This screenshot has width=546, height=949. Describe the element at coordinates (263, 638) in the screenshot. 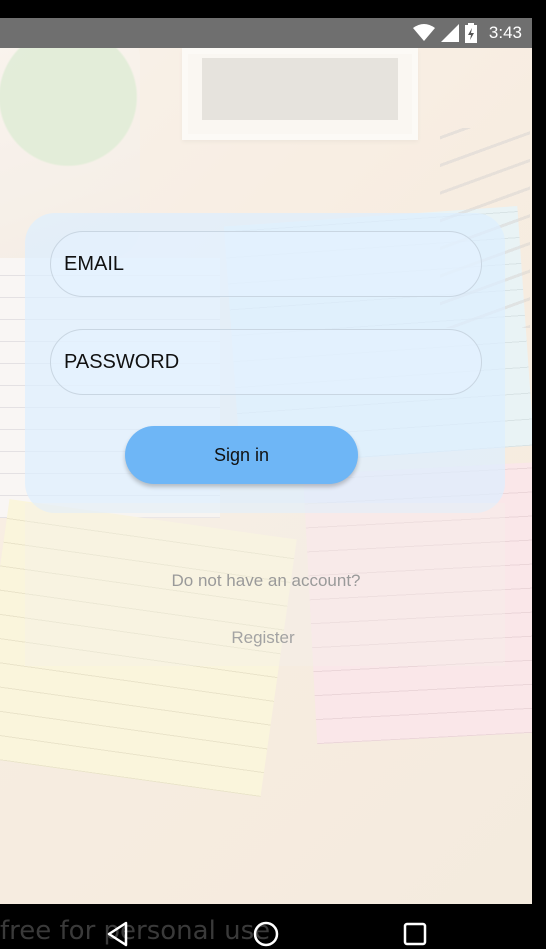

I see `register-link: Register` at that location.